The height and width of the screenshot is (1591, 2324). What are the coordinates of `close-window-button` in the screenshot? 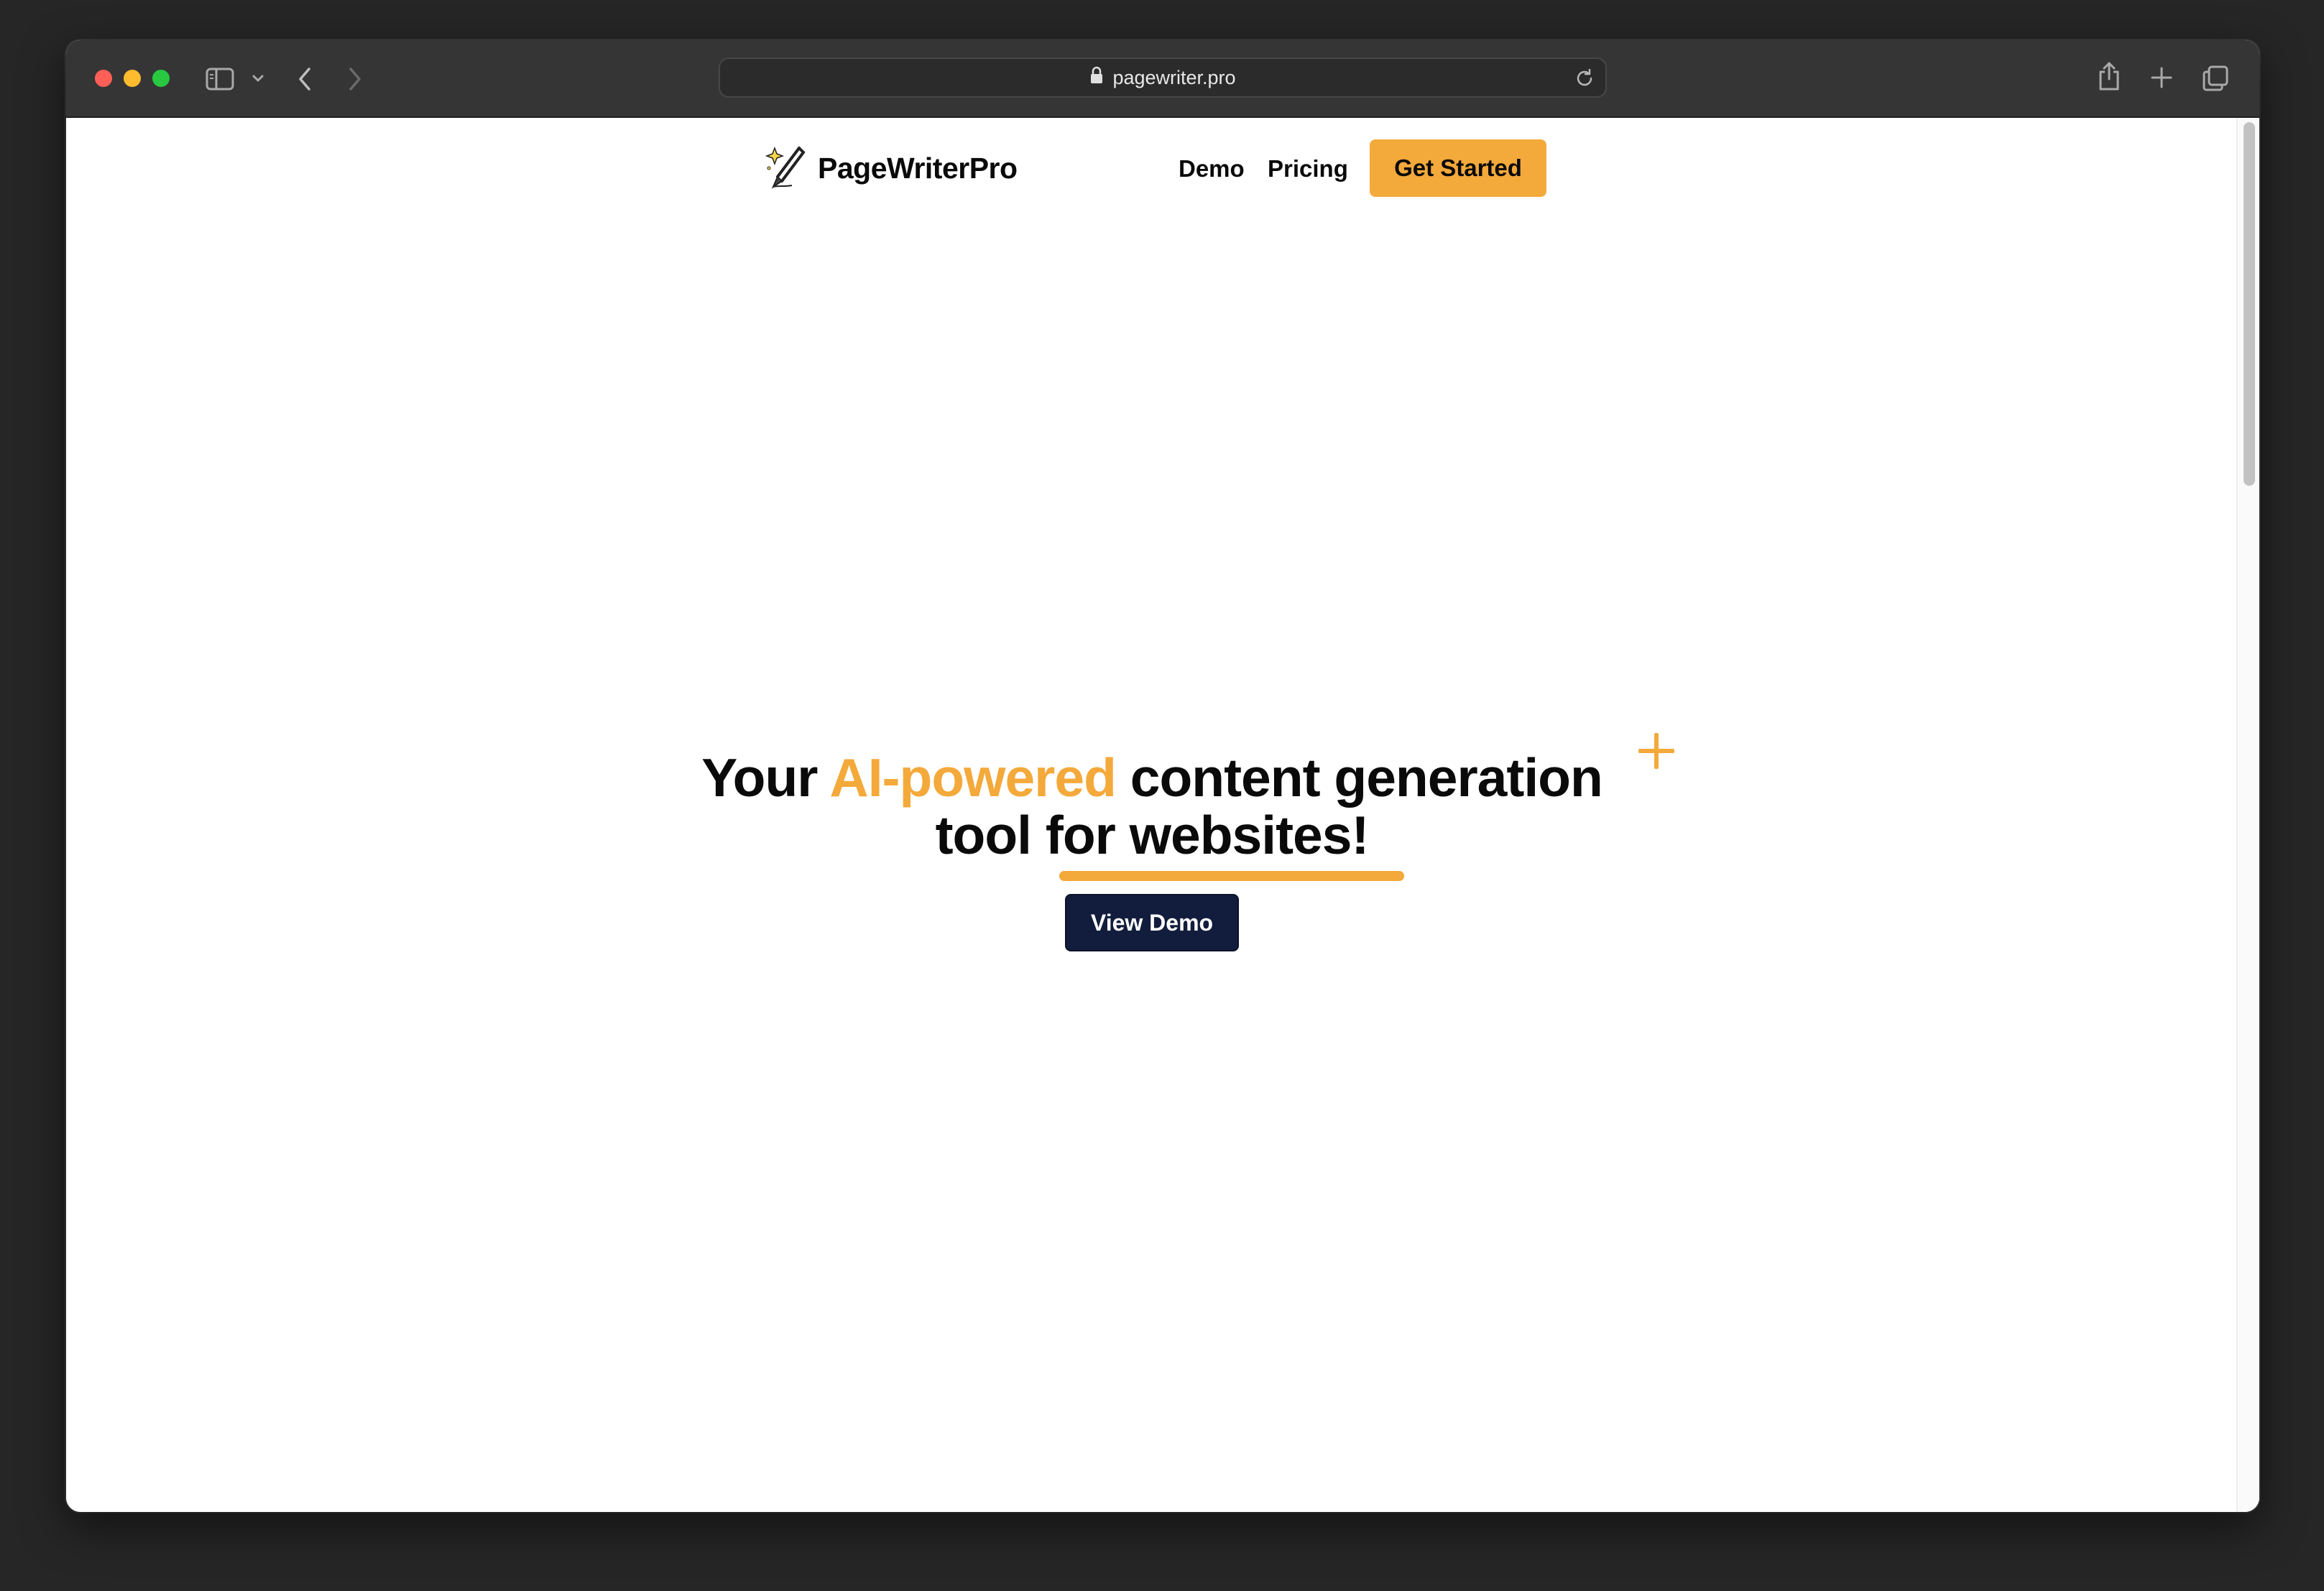 It's located at (103, 78).